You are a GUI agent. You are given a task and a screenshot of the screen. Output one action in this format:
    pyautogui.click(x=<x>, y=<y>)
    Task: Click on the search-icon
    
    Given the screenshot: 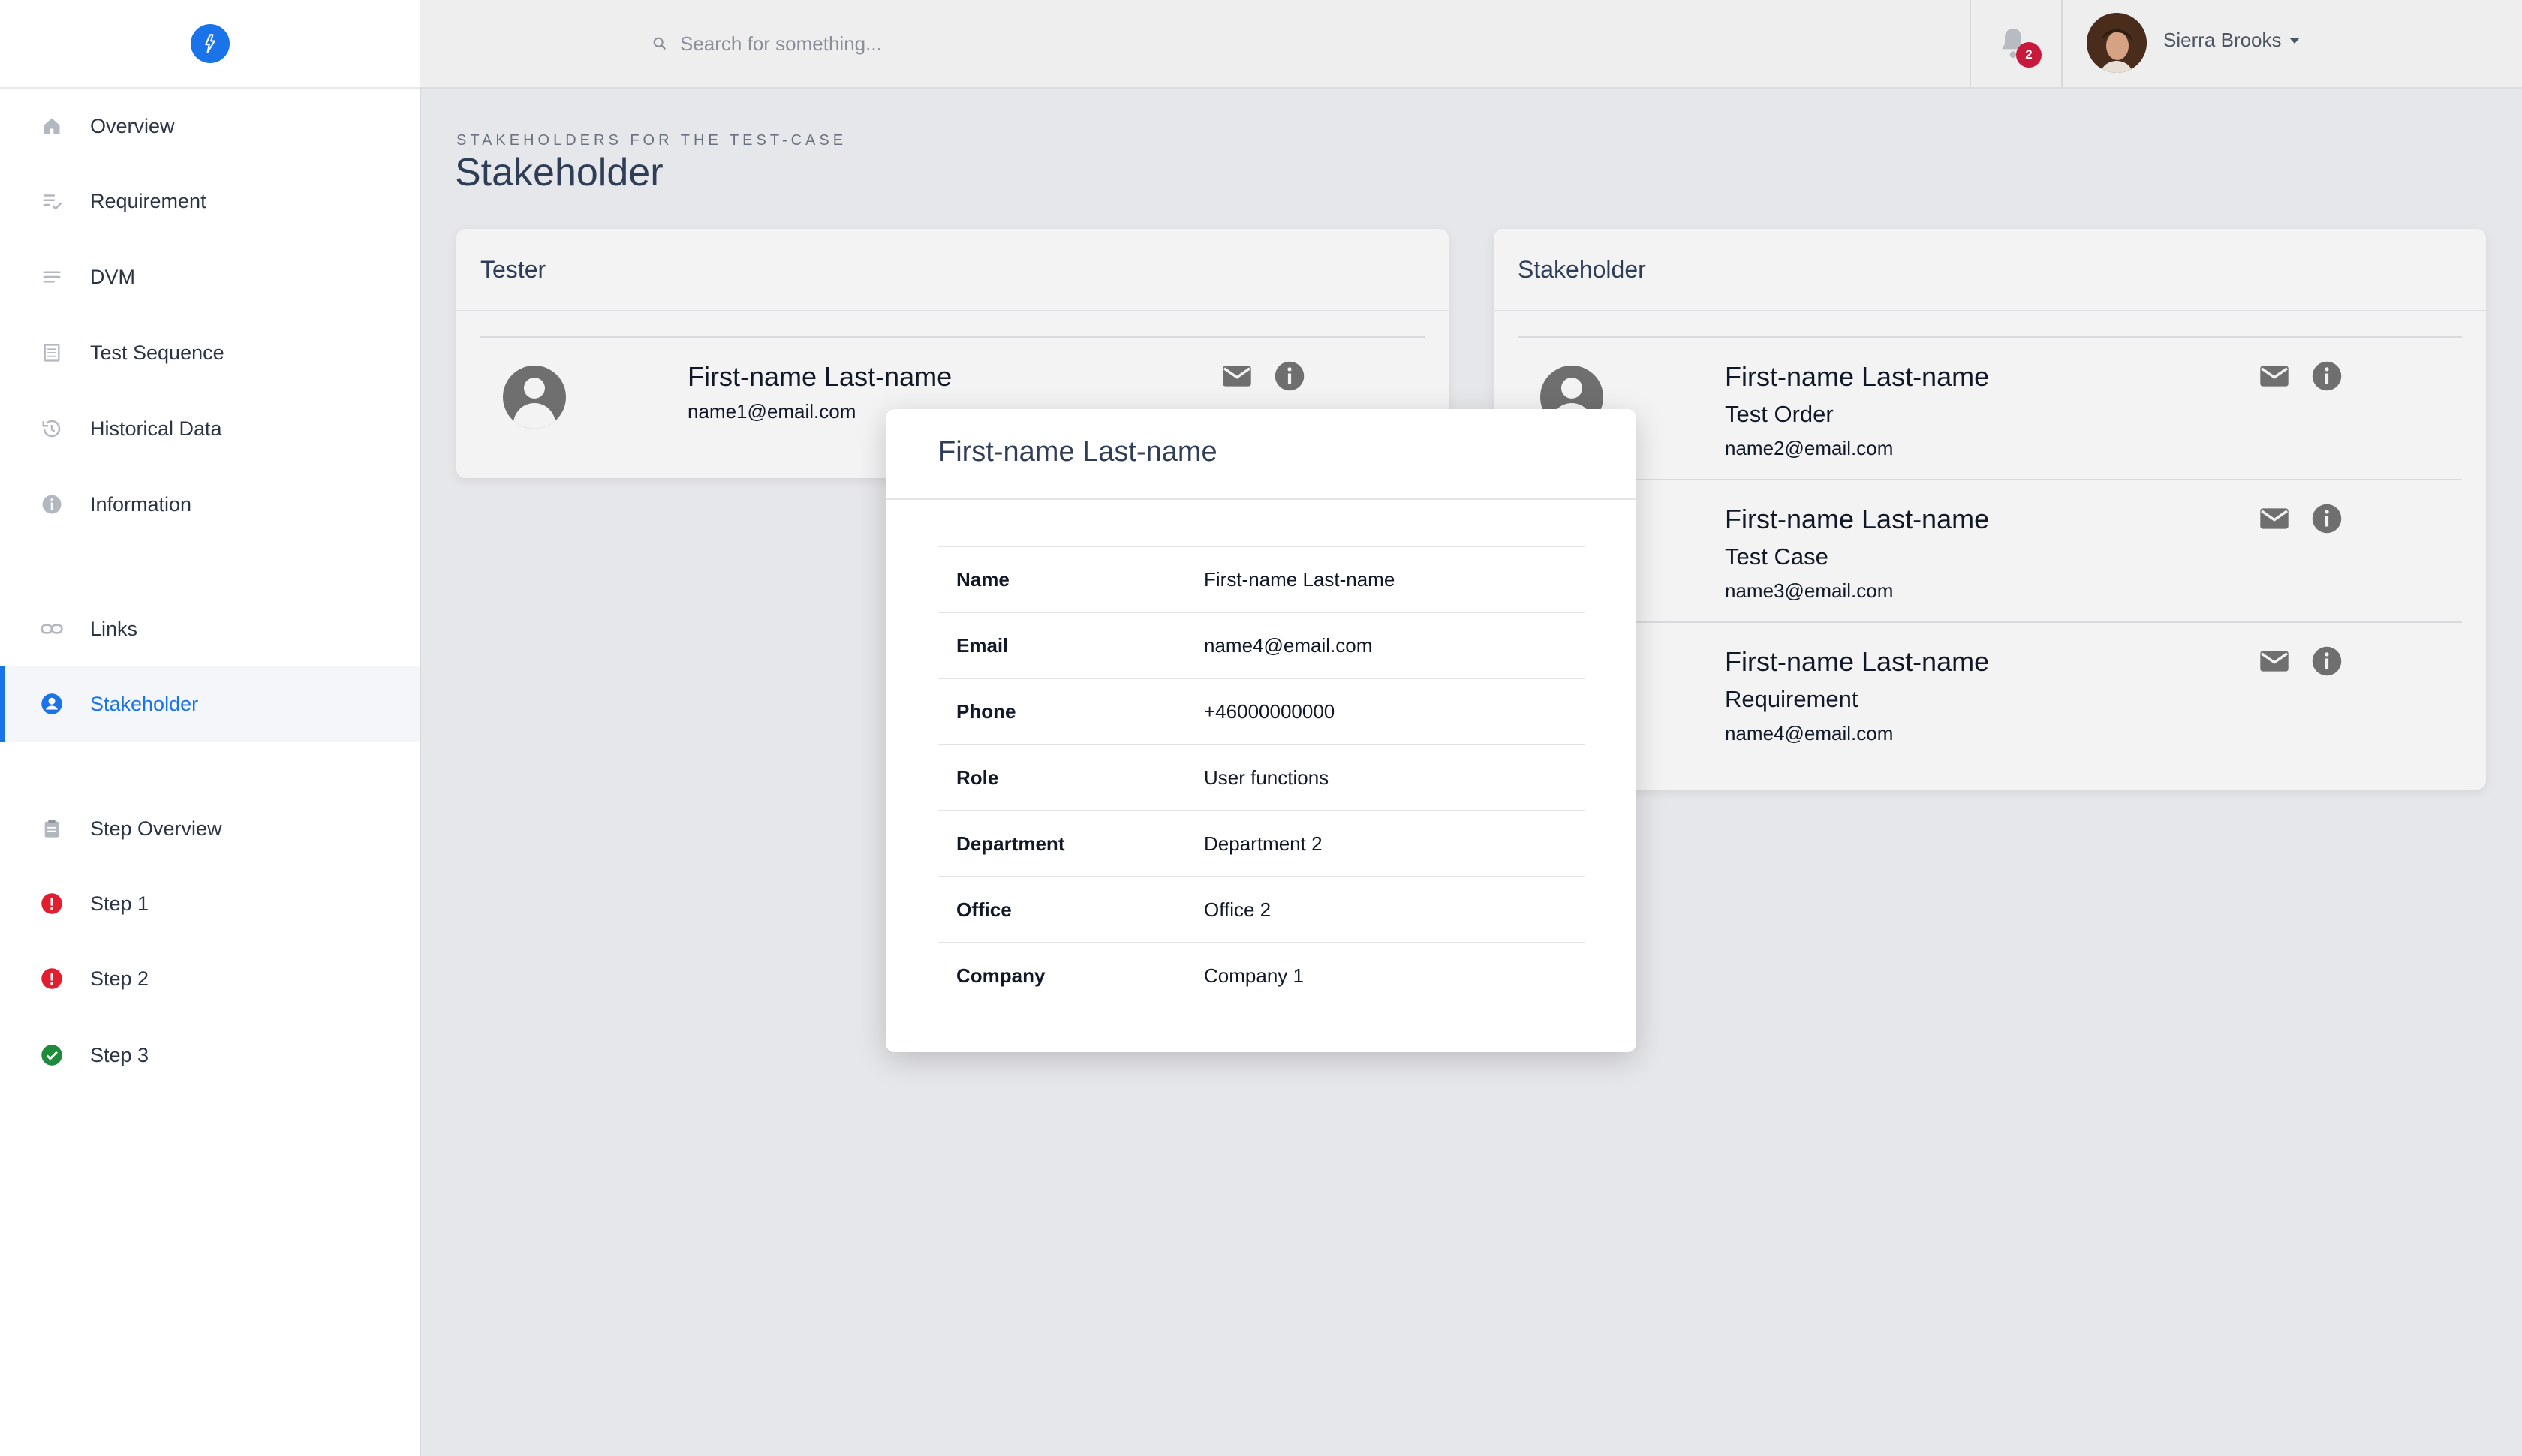 What is the action you would take?
    pyautogui.click(x=660, y=43)
    